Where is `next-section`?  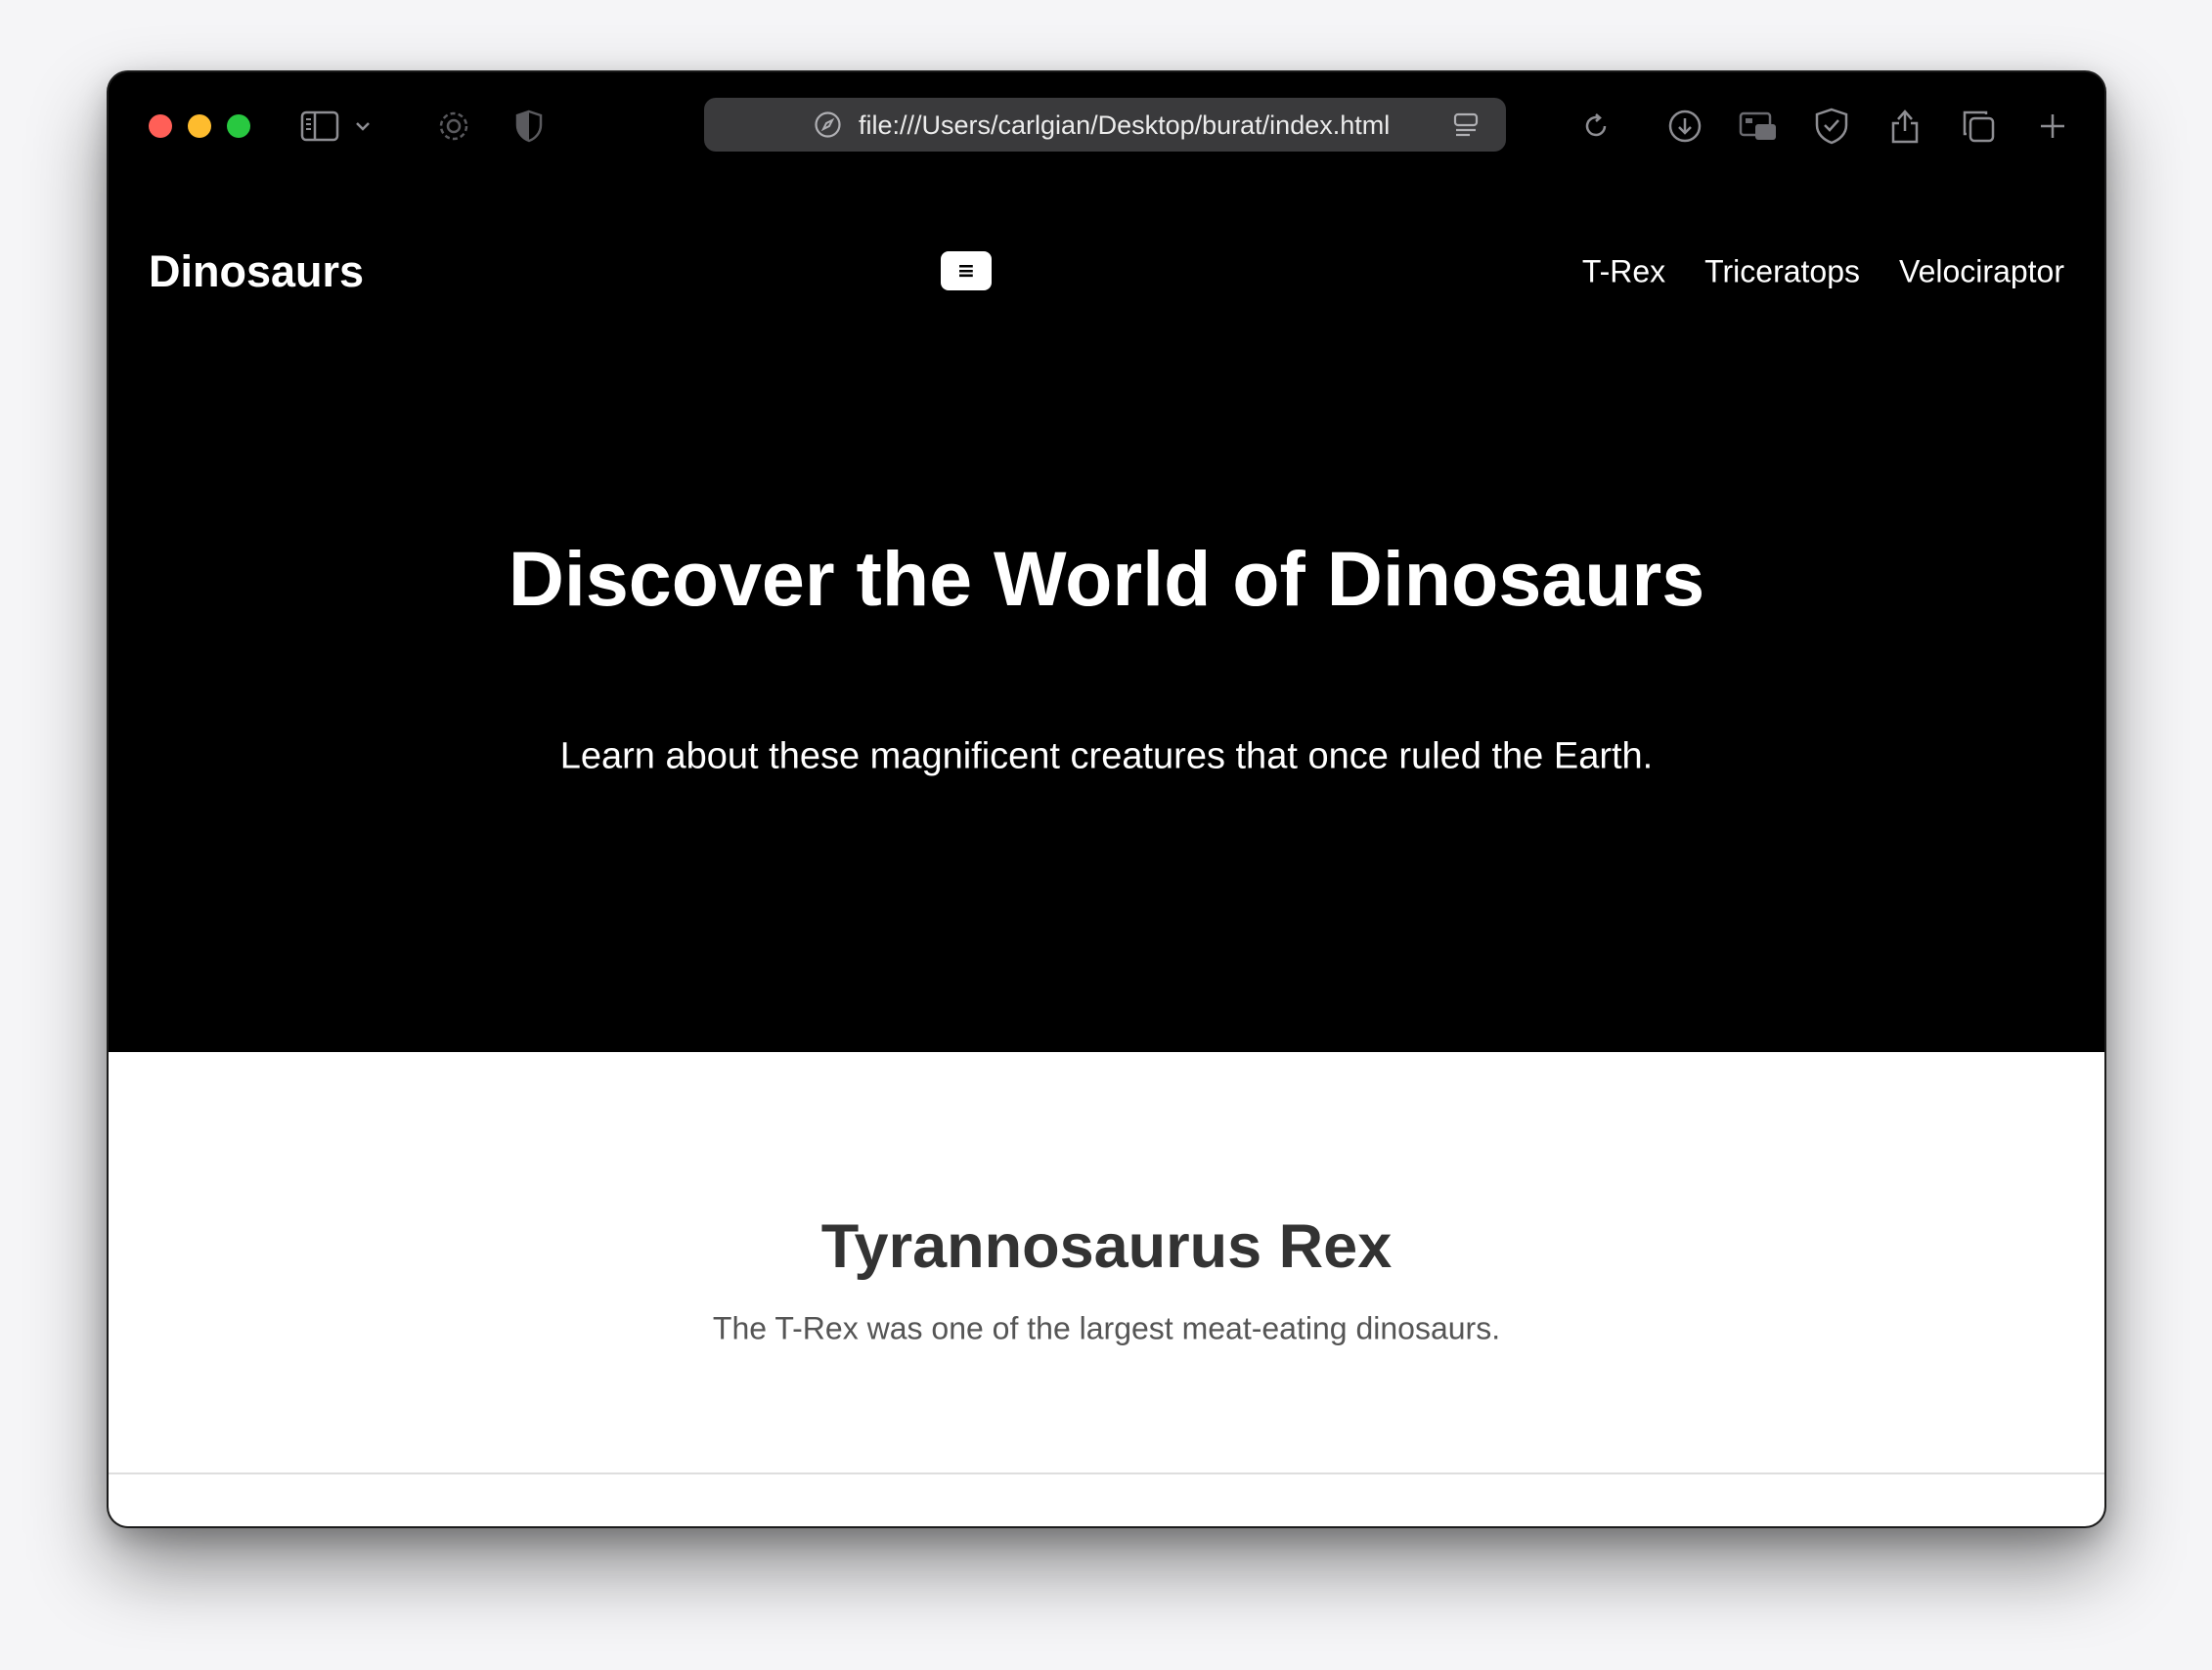 next-section is located at coordinates (1106, 1500).